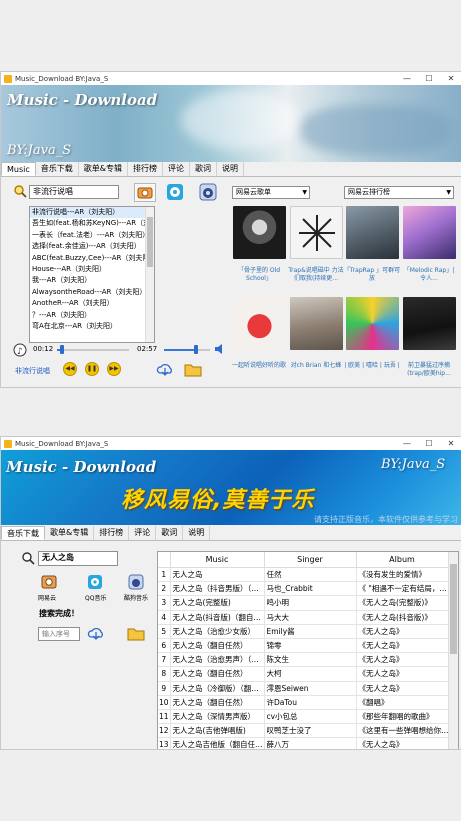 This screenshot has height=821, width=461. What do you see at coordinates (92, 223) in the screenshot?
I see `list-item: 吾生如(feat.杨和苏KeyNG)---AR（刘` at bounding box center [92, 223].